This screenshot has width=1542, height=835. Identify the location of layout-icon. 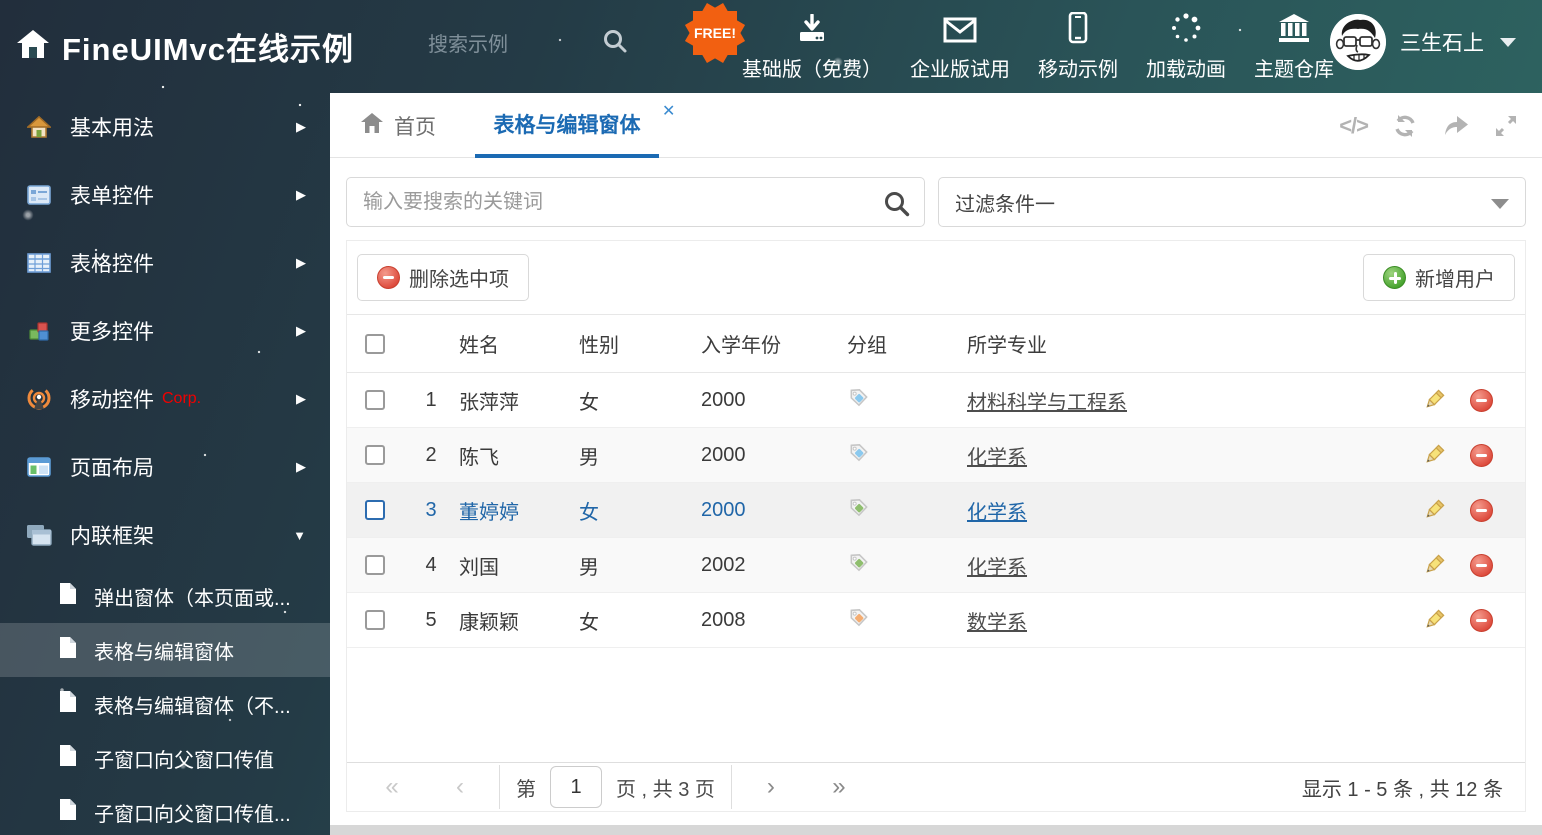
(39, 467).